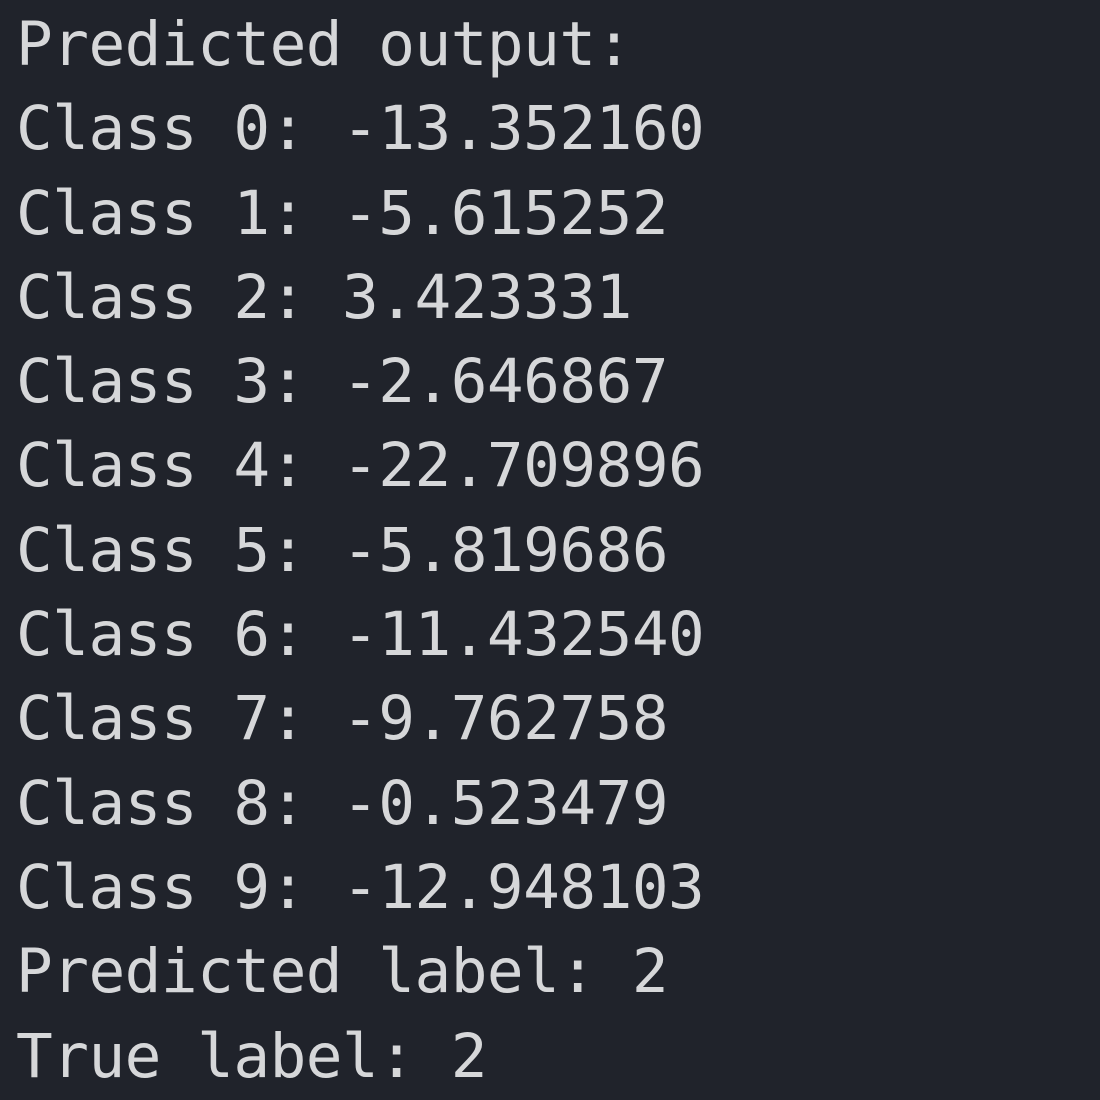  I want to click on true-label-line: True label: 2, so click(251, 1056).